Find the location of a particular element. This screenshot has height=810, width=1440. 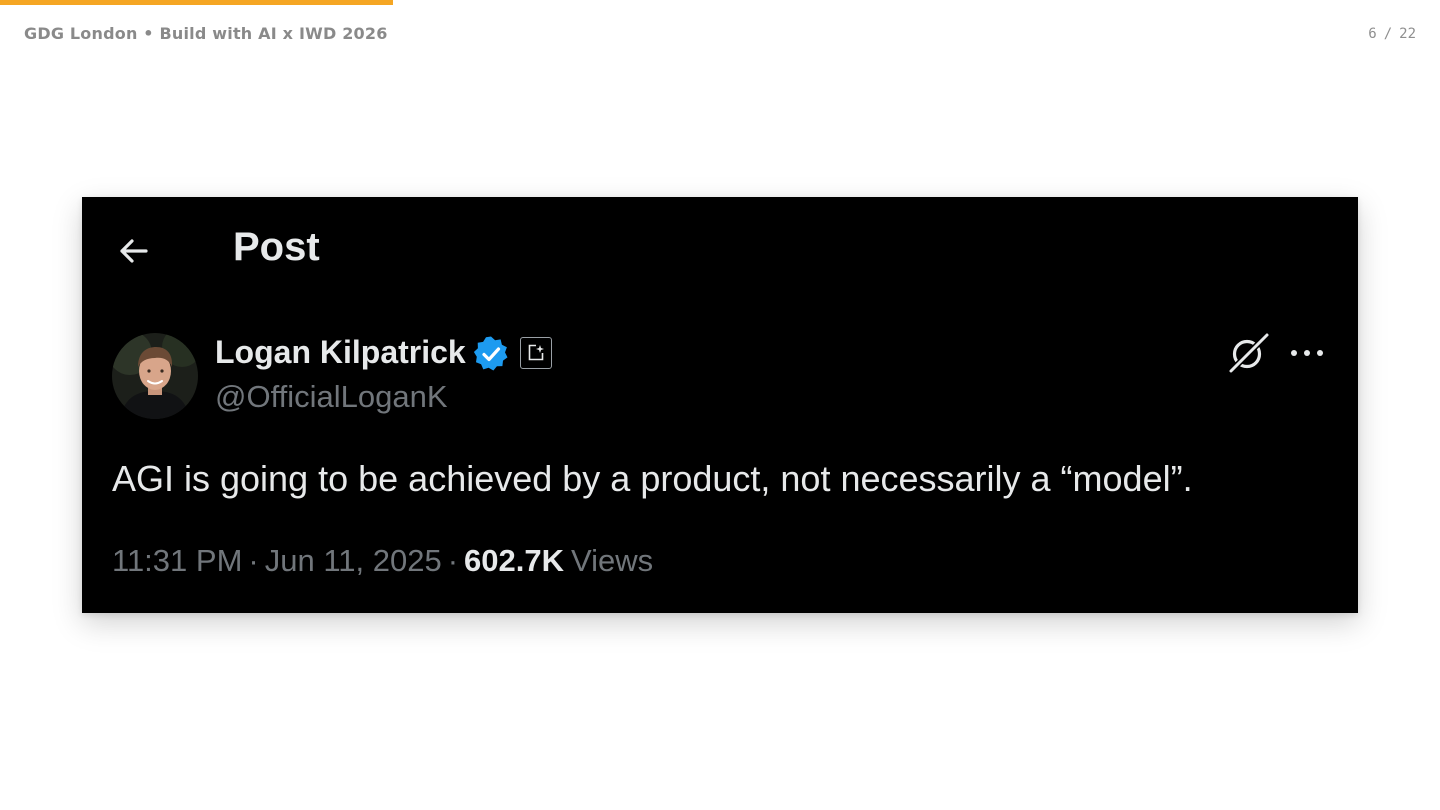

avatar is located at coordinates (155, 376).